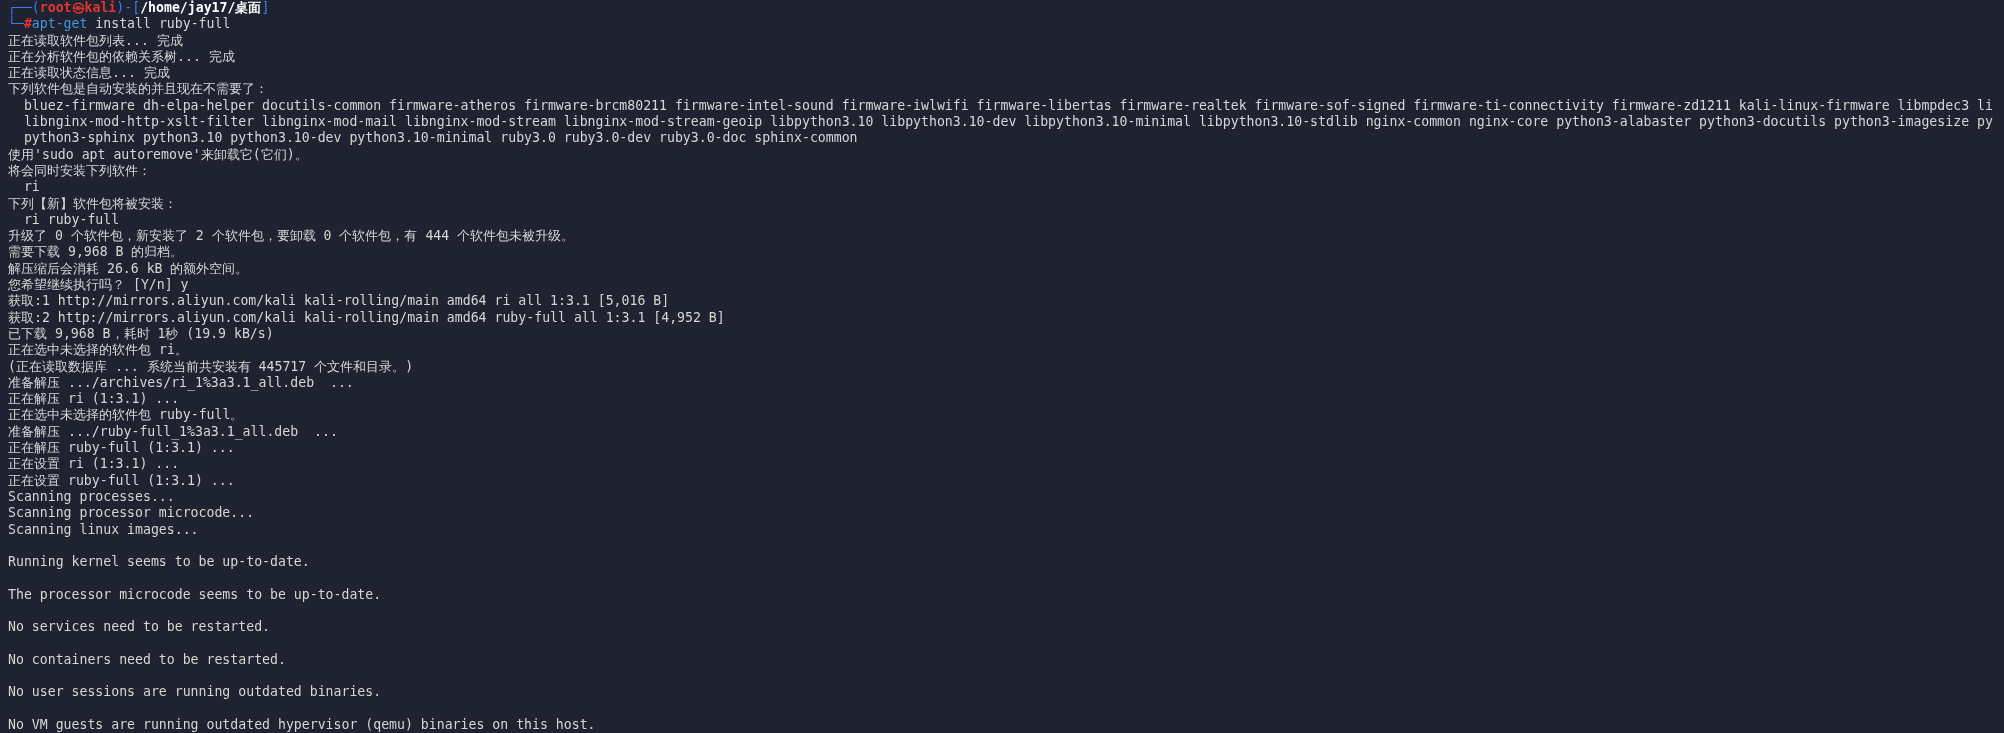  Describe the element at coordinates (71, 220) in the screenshot. I see `output-line: ri ruby-full` at that location.